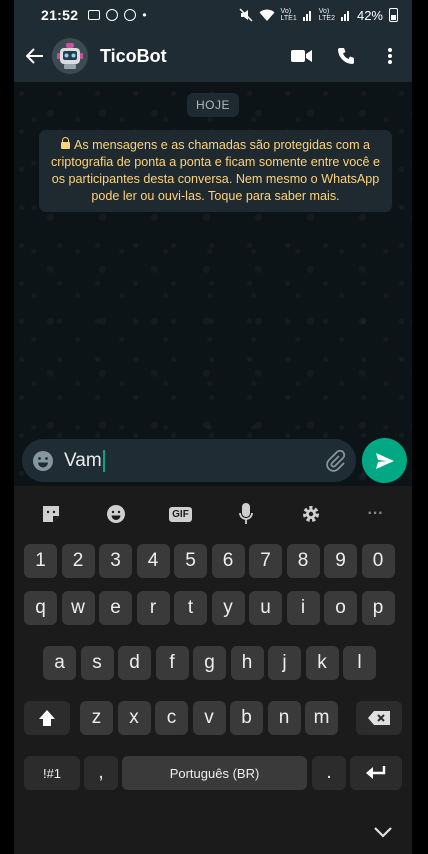  Describe the element at coordinates (213, 514) in the screenshot. I see `keyboard-toolbar: GIF ···` at that location.